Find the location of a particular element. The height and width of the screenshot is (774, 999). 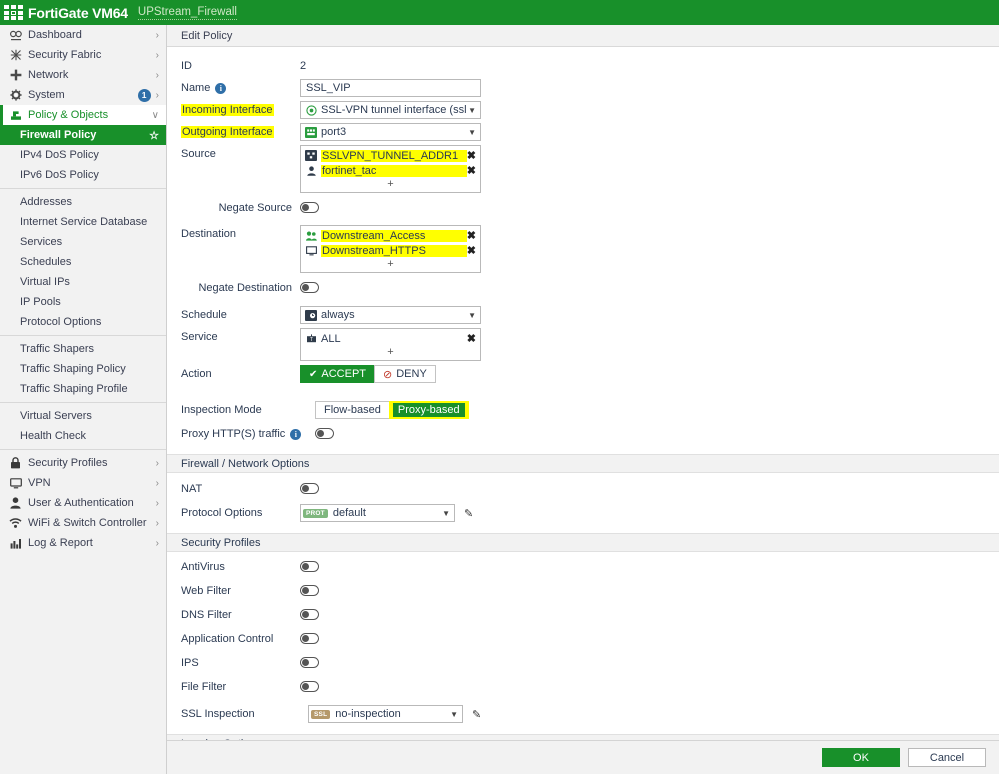

outgoing-interface-label: Outgoing Interface is located at coordinates (240, 130).